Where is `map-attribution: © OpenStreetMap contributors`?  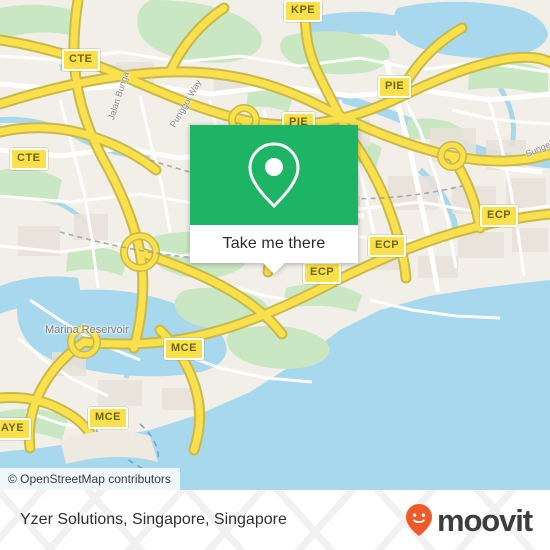 map-attribution: © OpenStreetMap contributors is located at coordinates (90, 479).